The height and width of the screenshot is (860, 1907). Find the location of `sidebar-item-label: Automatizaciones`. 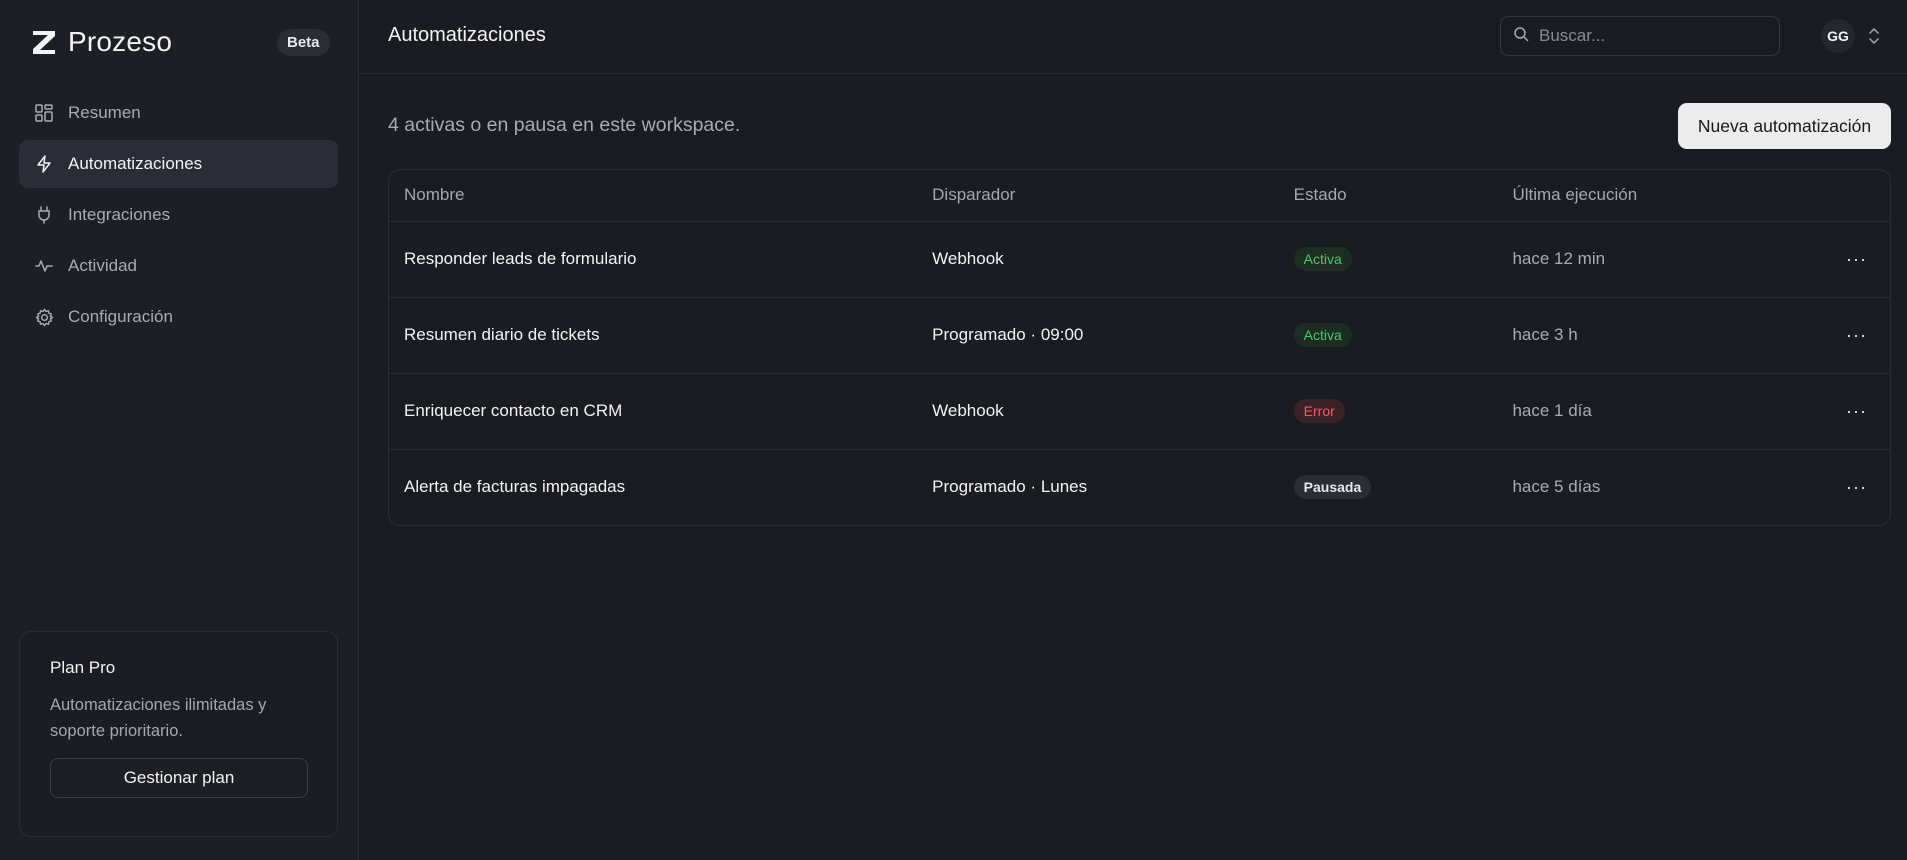

sidebar-item-label: Automatizaciones is located at coordinates (135, 163).